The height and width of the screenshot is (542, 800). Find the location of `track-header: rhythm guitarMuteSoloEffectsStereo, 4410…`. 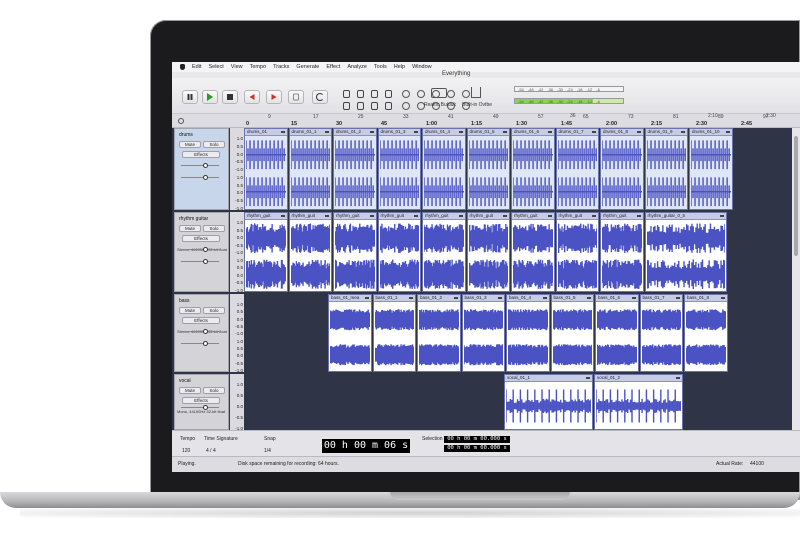

track-header: rhythm guitarMuteSoloEffectsStereo, 4410… is located at coordinates (201, 252).